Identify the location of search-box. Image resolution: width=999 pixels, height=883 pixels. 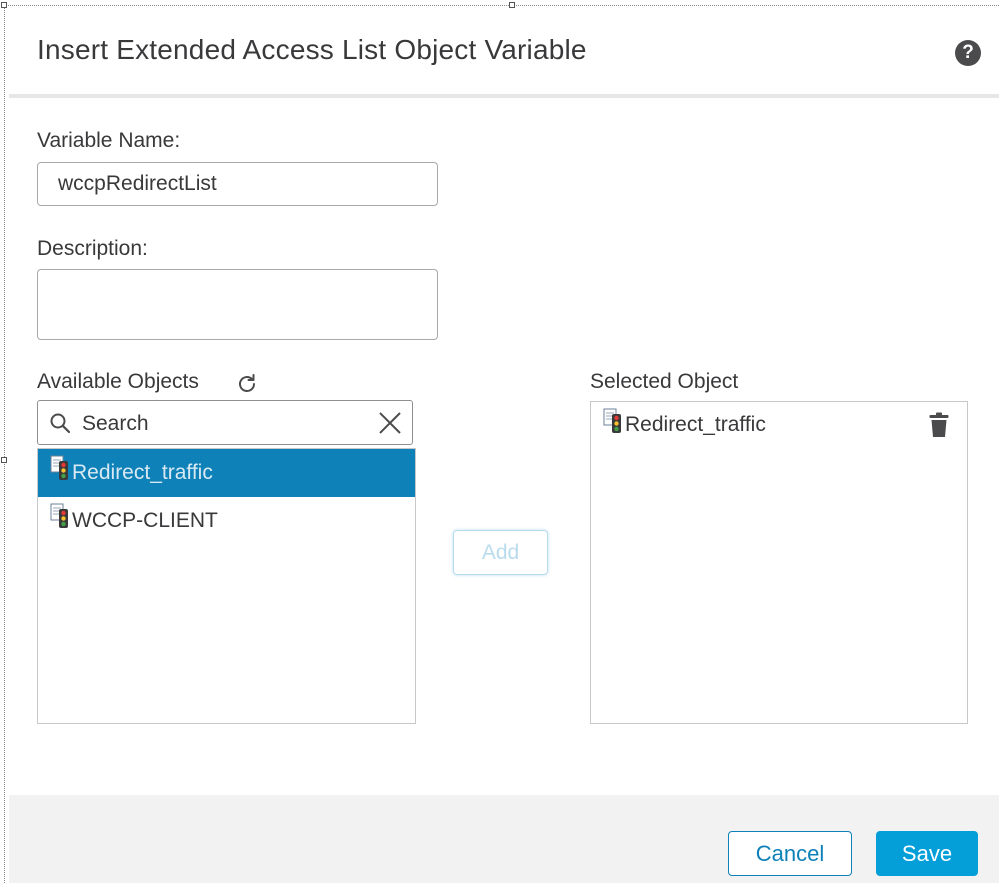
(225, 422).